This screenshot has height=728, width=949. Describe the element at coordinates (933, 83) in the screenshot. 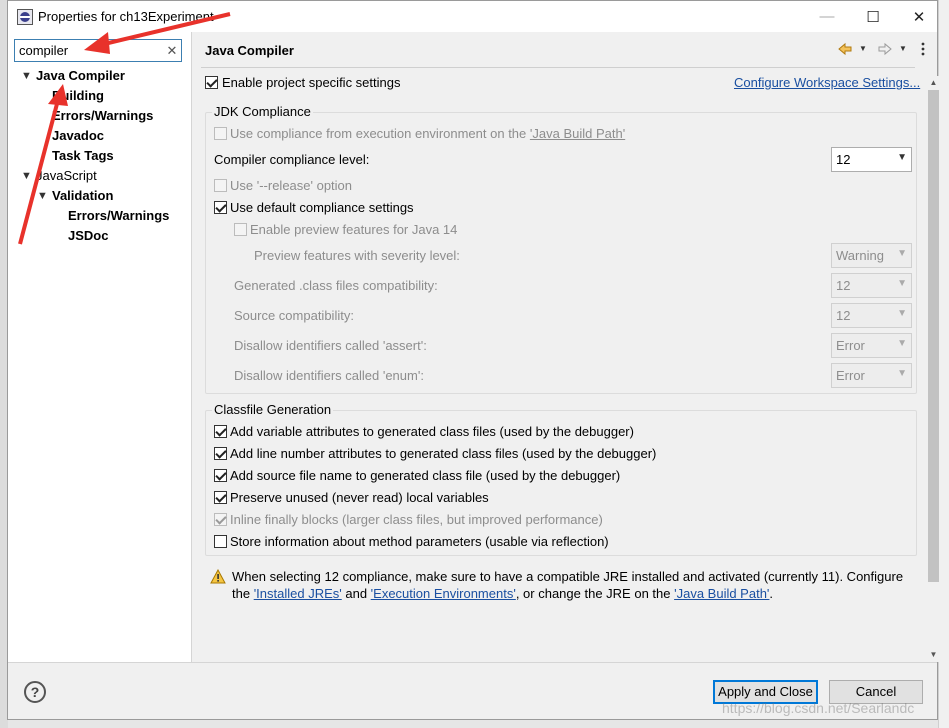

I see `scroll-up-icon: ▲` at that location.